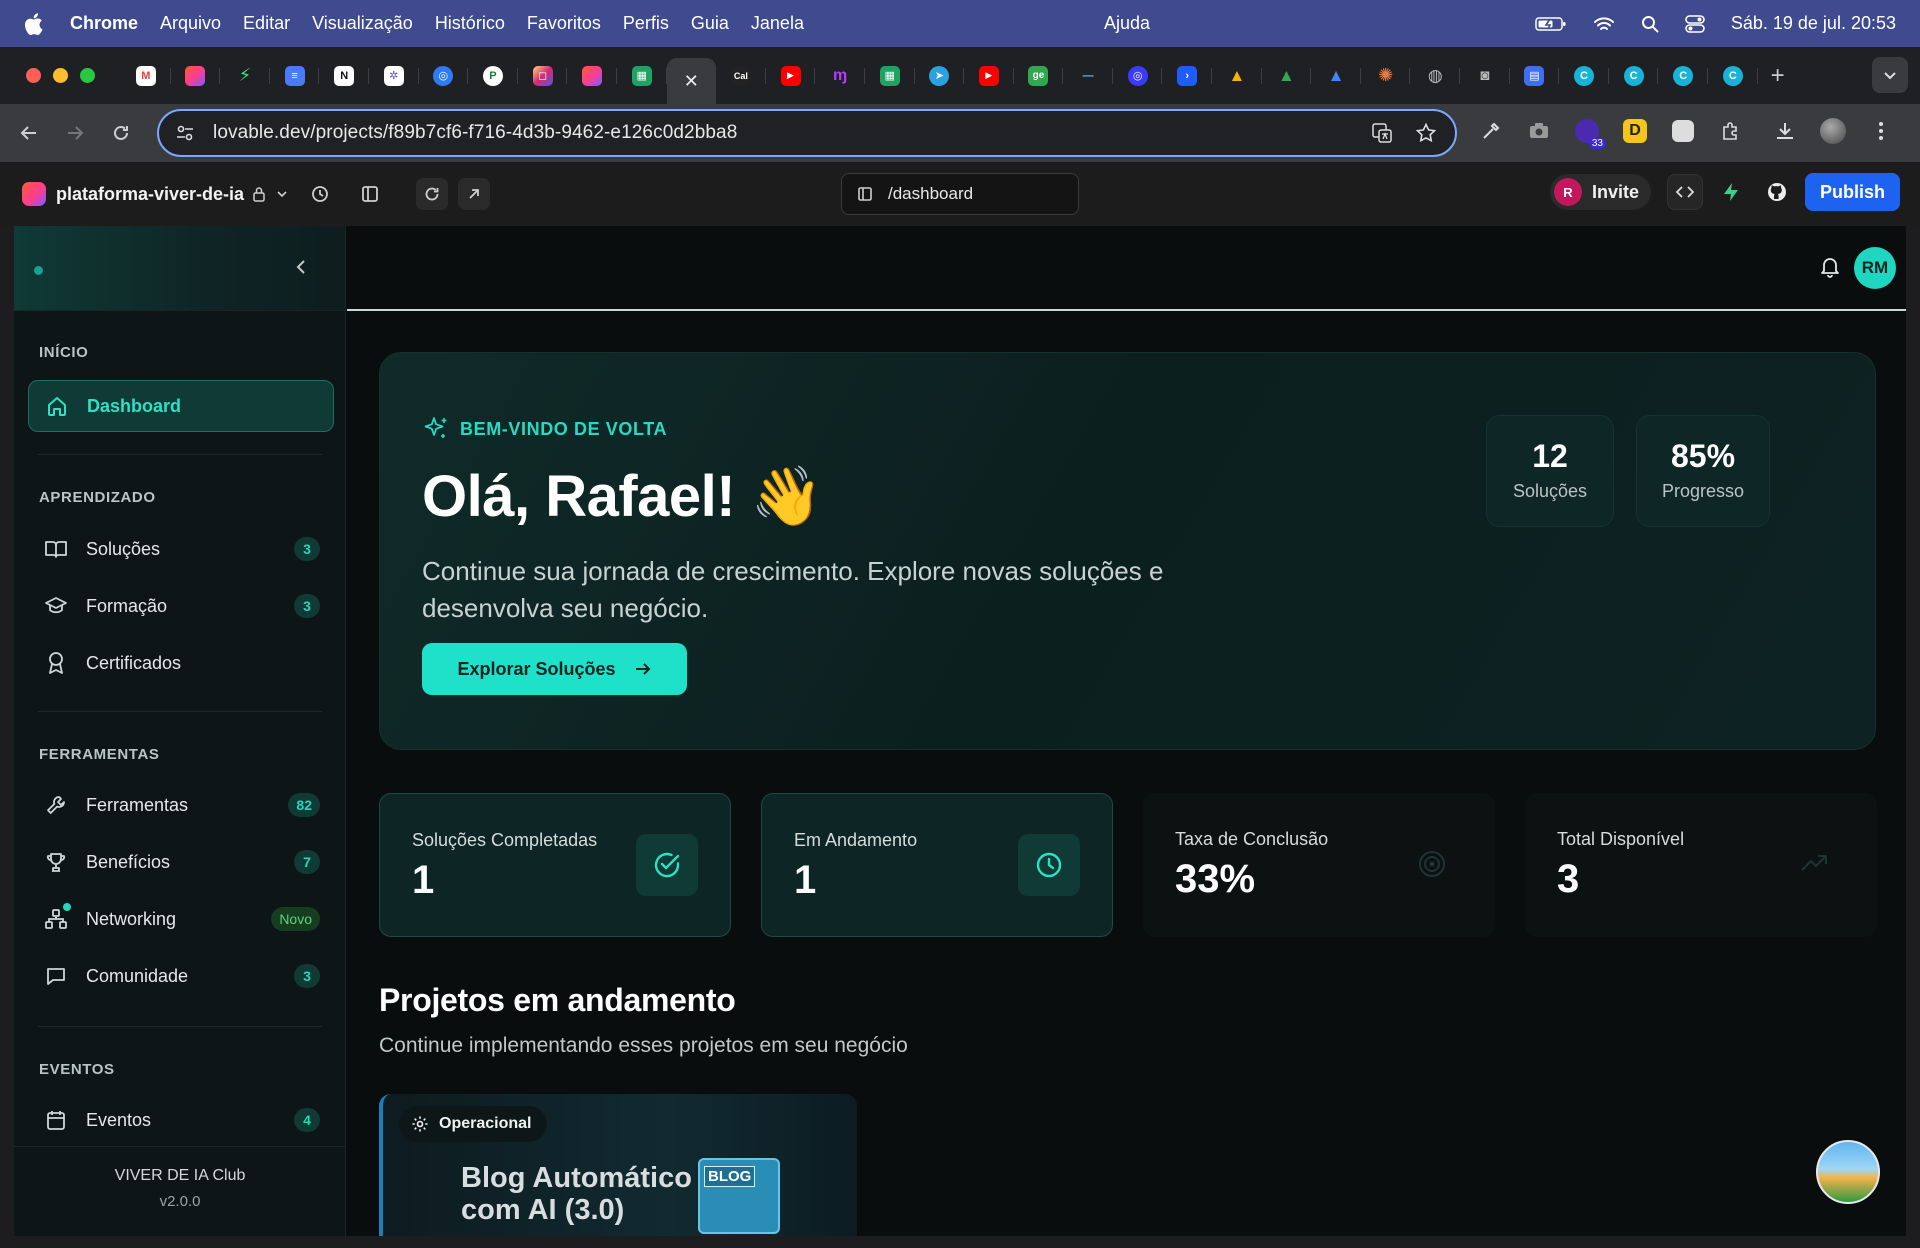  What do you see at coordinates (1589, 132) in the screenshot?
I see `extension-badge-icon: 33` at bounding box center [1589, 132].